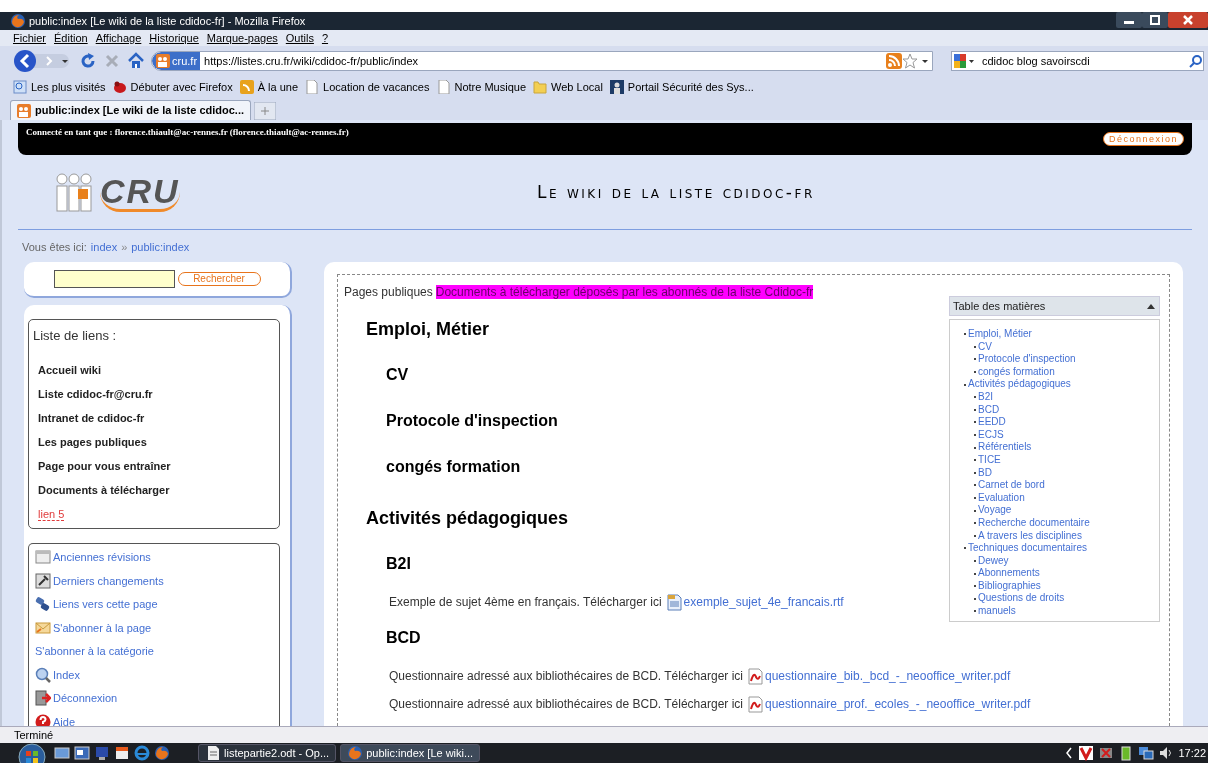 The width and height of the screenshot is (1208, 763). I want to click on sidebar-link: Liste cdidoc-fr@cru.fr, so click(158, 393).